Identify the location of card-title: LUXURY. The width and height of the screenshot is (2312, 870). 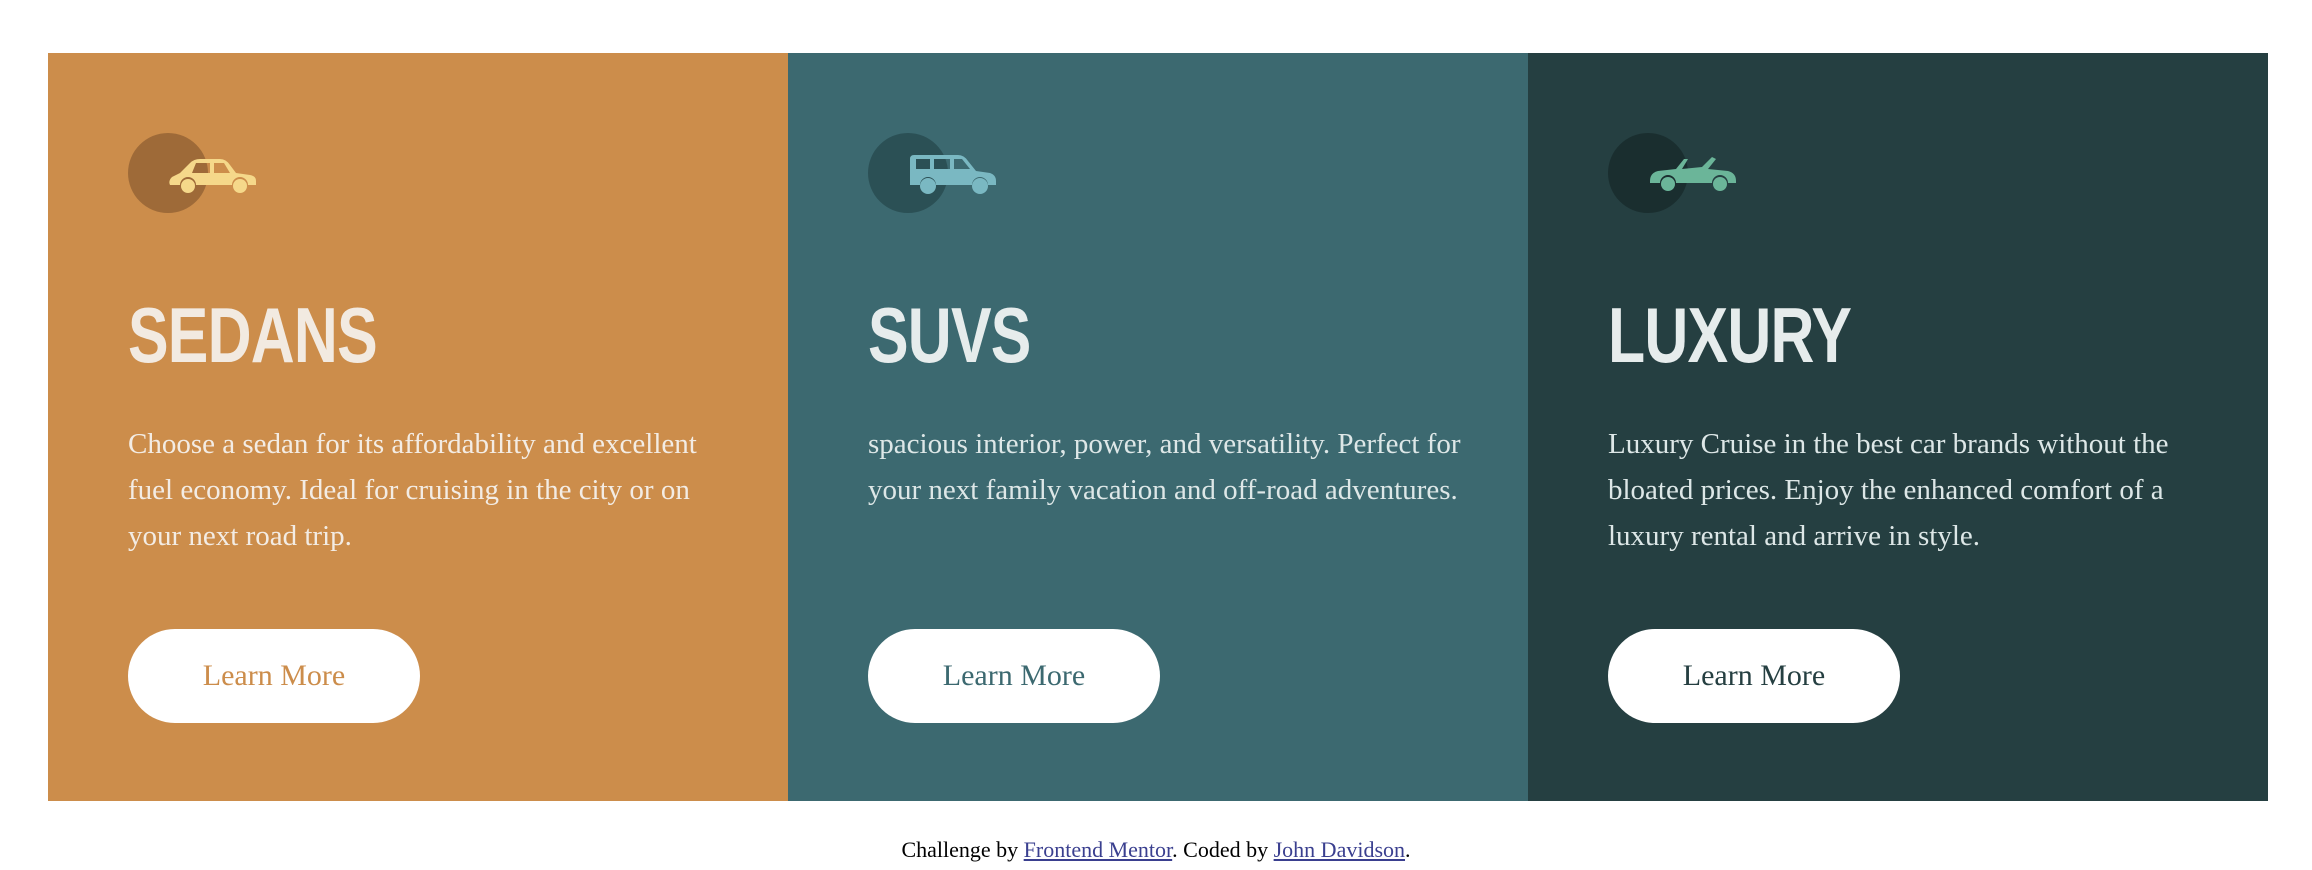
(1730, 335).